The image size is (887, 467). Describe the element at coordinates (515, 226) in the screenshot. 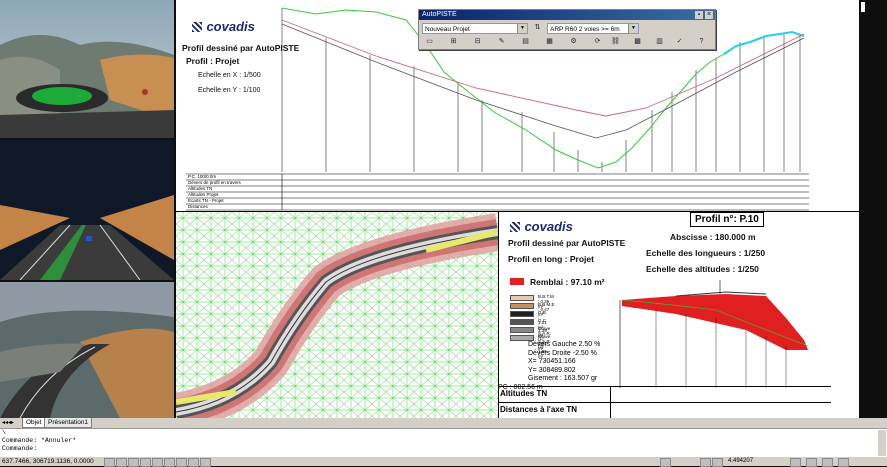

I see `covadis-logo-icon` at that location.